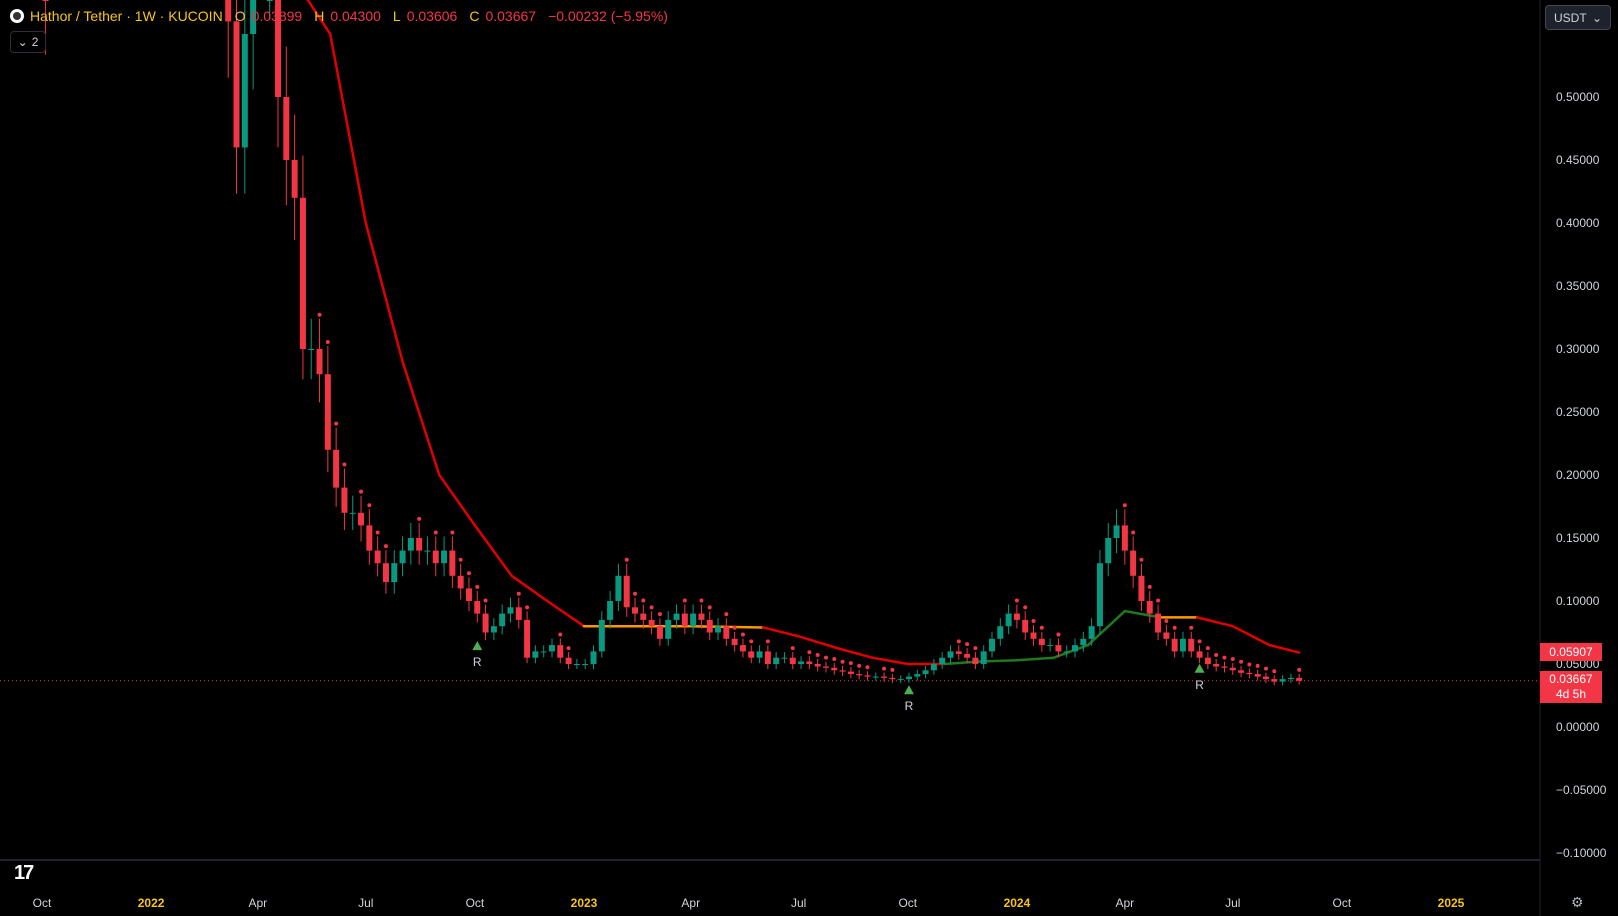  What do you see at coordinates (511, 16) in the screenshot?
I see `close-value: 0.03667` at bounding box center [511, 16].